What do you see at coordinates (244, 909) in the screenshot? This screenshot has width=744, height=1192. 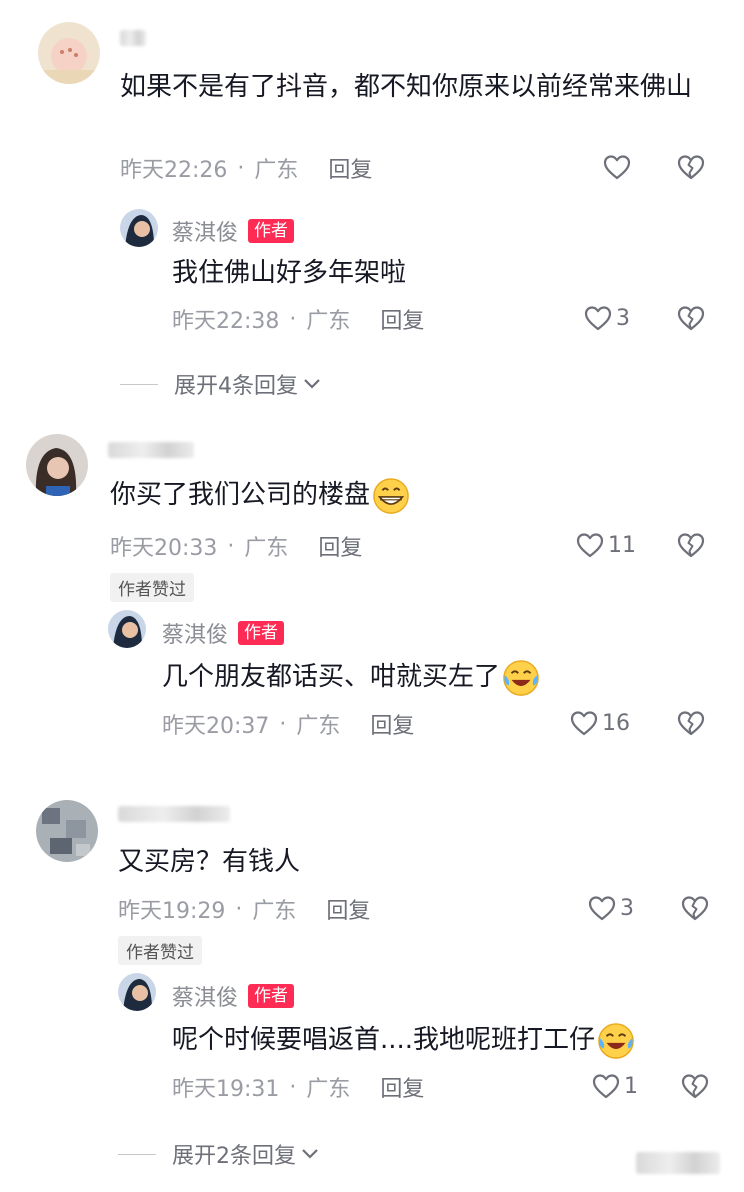 I see `comment-meta: 昨天19:29 · 广东 回复` at bounding box center [244, 909].